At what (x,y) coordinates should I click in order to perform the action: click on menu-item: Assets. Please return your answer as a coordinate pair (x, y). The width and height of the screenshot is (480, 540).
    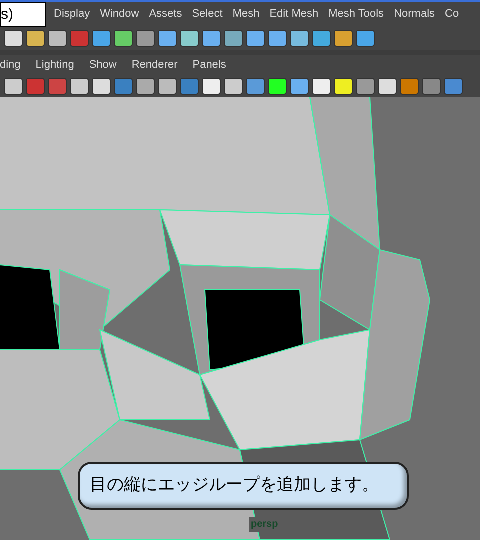
    Looking at the image, I should click on (165, 14).